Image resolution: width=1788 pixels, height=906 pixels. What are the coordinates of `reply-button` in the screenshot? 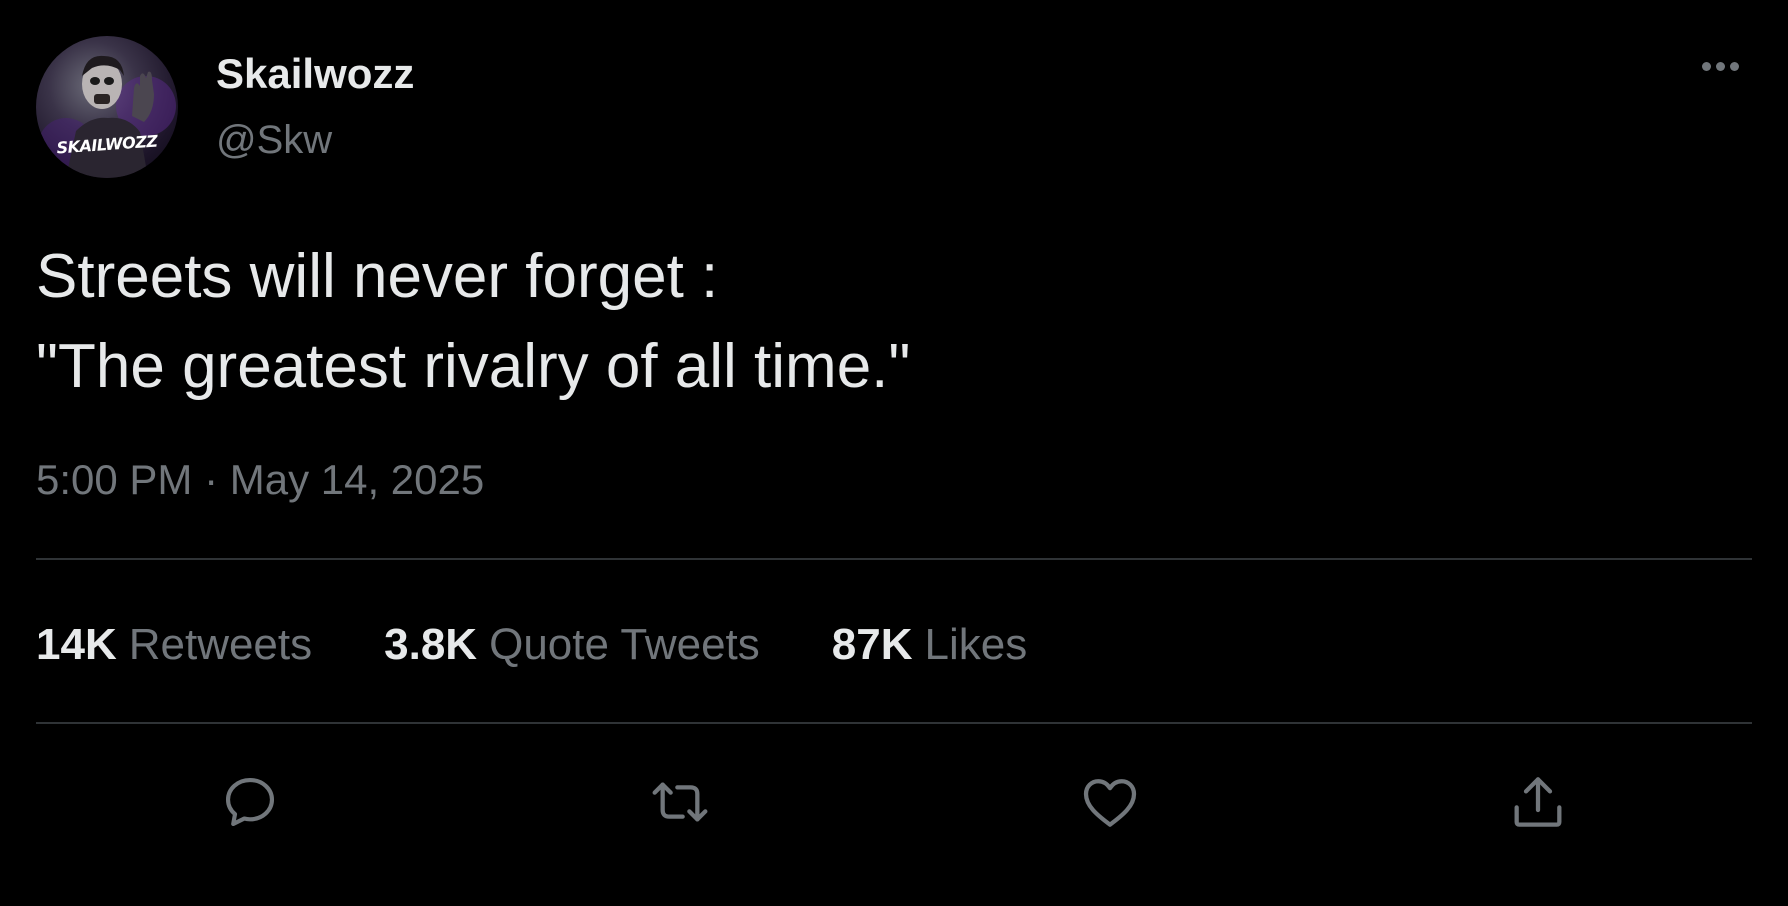 It's located at (250, 802).